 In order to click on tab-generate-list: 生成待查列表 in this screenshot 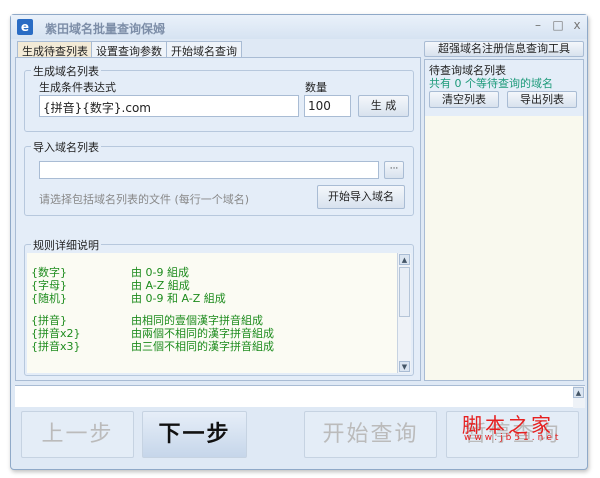, I will do `click(55, 49)`.